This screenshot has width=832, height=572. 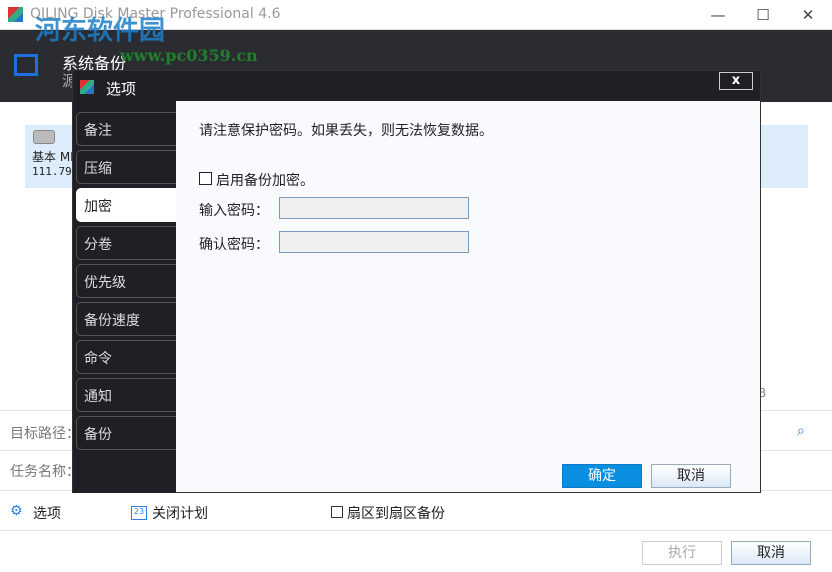 What do you see at coordinates (602, 476) in the screenshot?
I see `ok-button: 确定` at bounding box center [602, 476].